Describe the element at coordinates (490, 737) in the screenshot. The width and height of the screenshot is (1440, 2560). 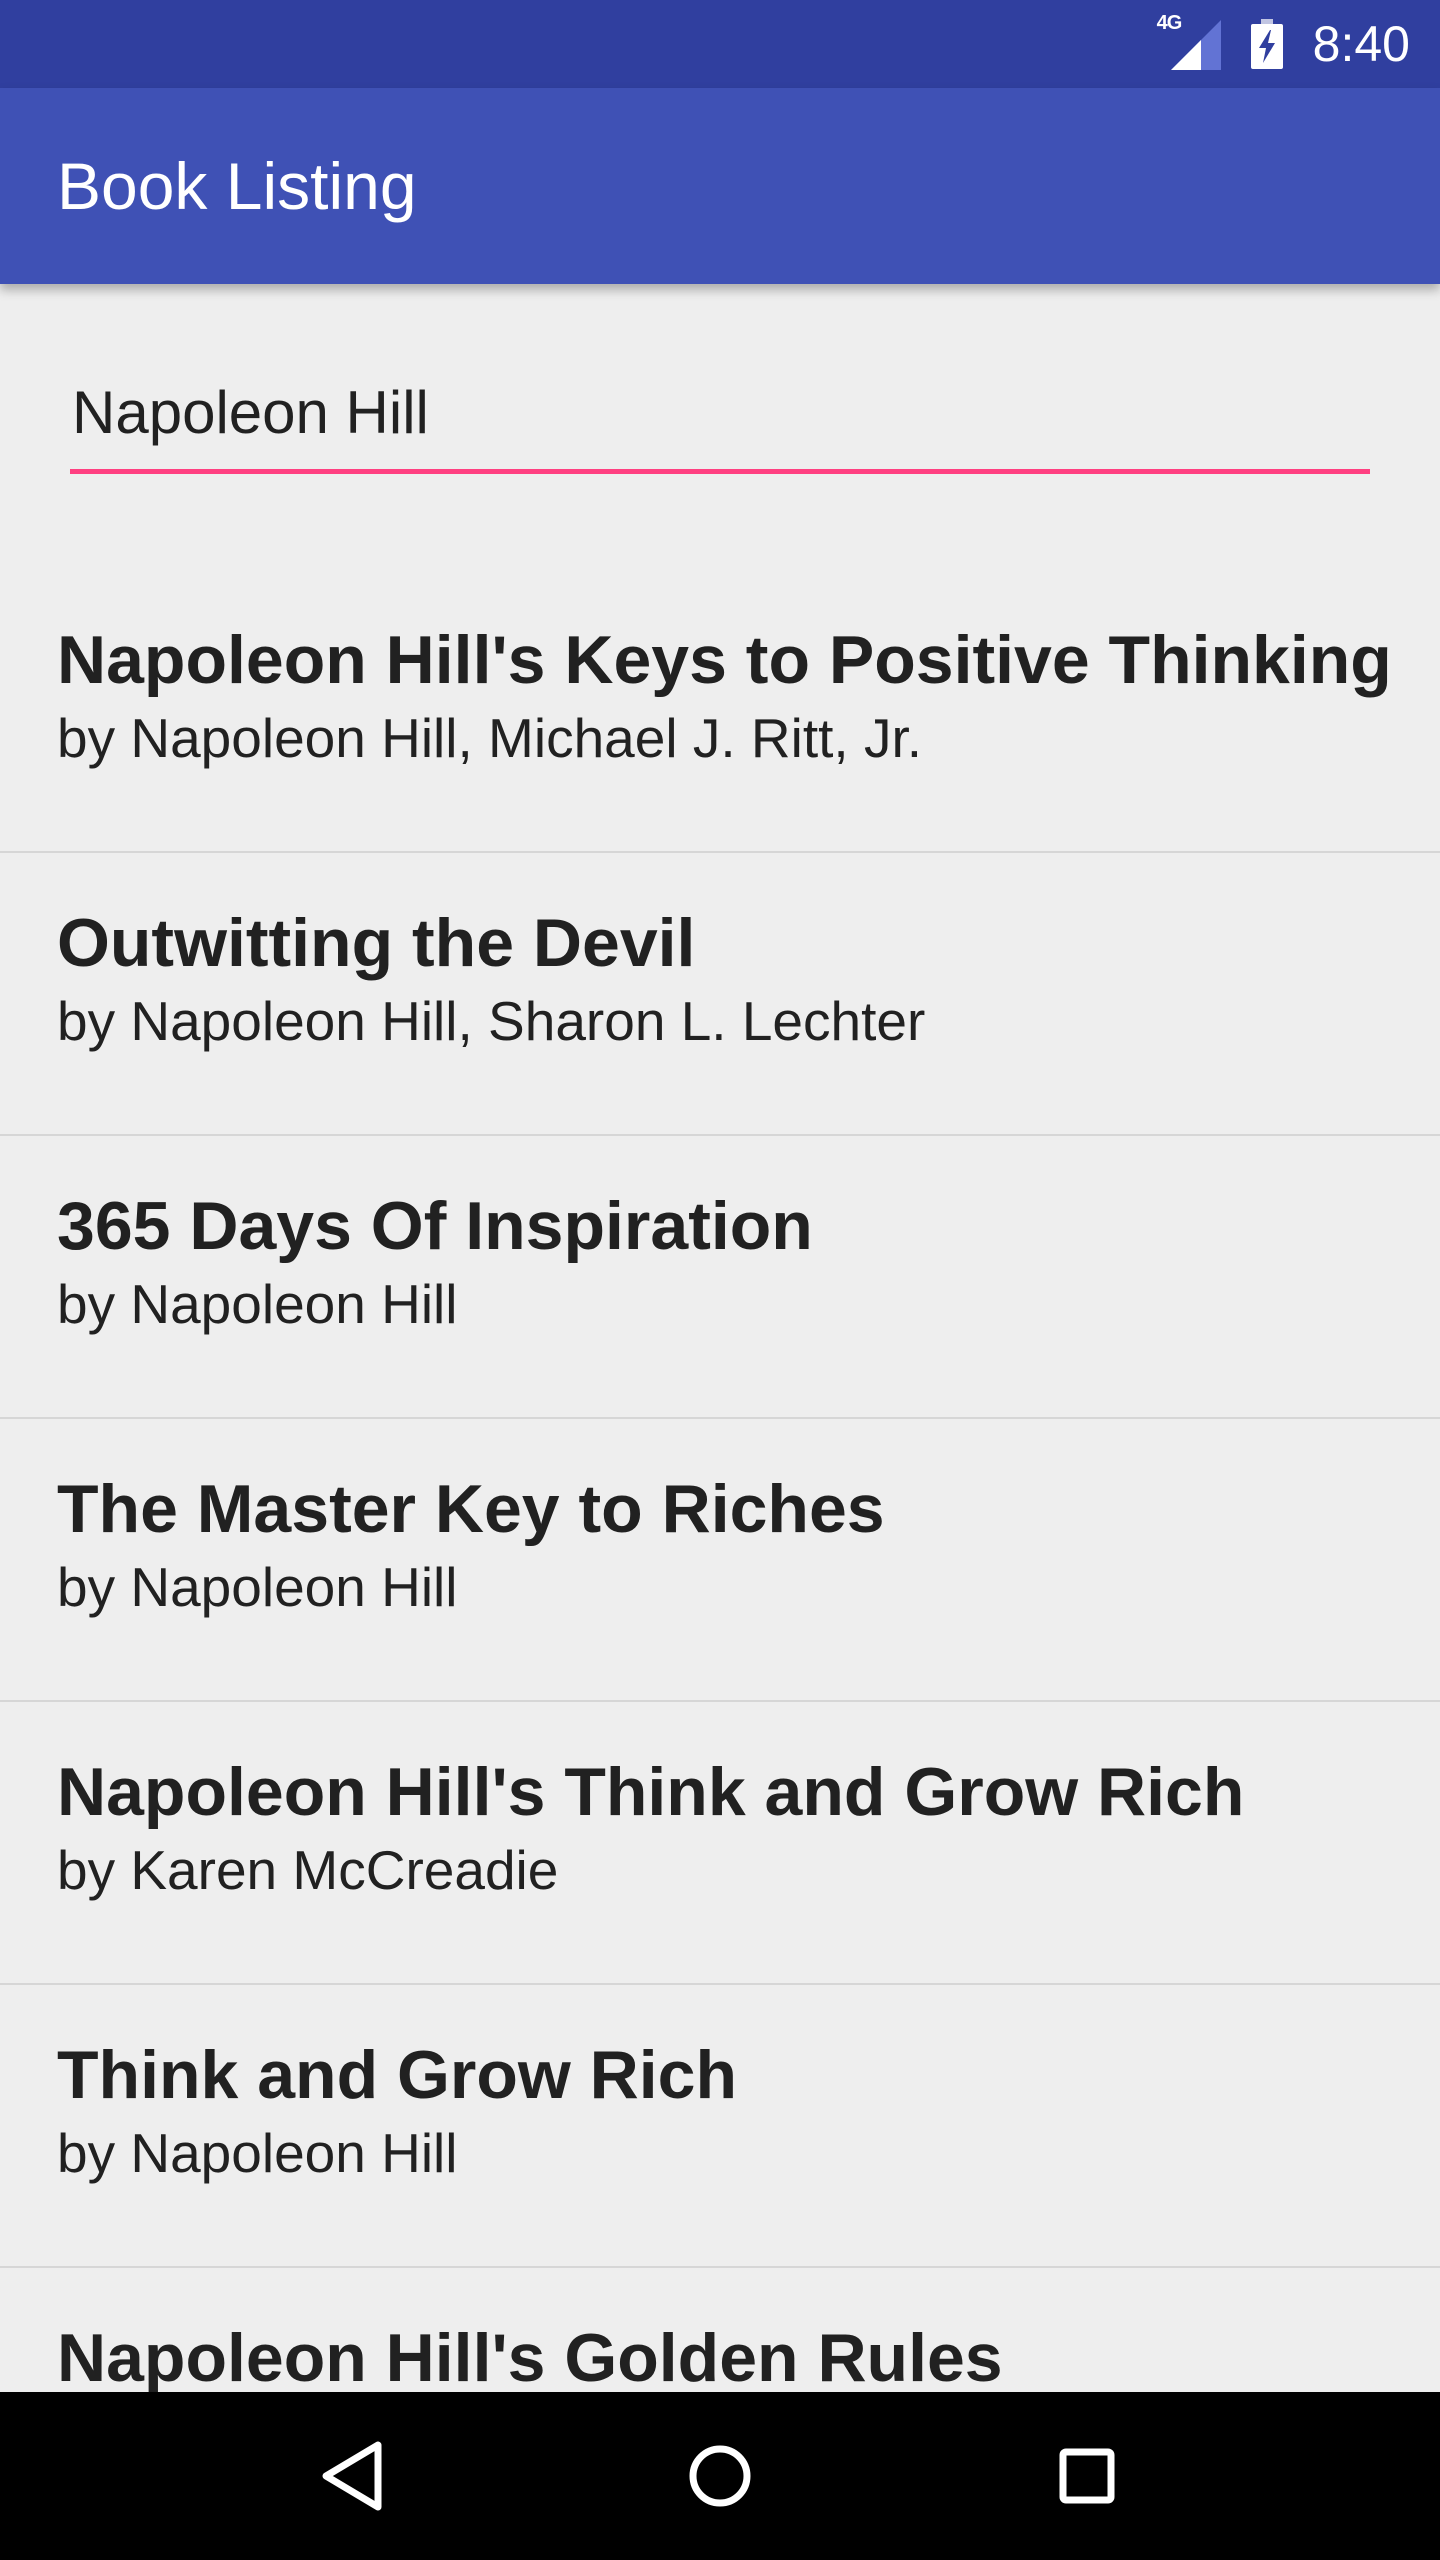
I see `book-author: by Napoleon Hill, Michael J. Ritt, Jr.` at that location.